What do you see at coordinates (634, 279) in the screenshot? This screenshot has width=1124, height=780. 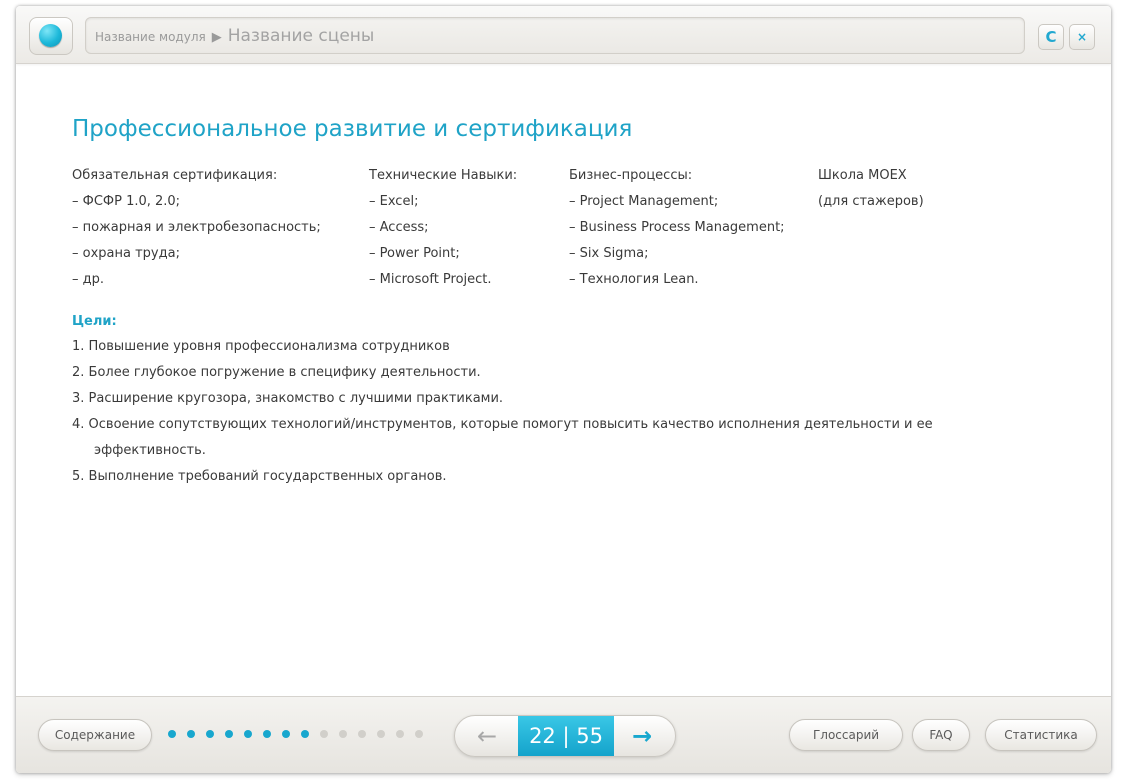 I see `list-item: – Технология Lean.` at bounding box center [634, 279].